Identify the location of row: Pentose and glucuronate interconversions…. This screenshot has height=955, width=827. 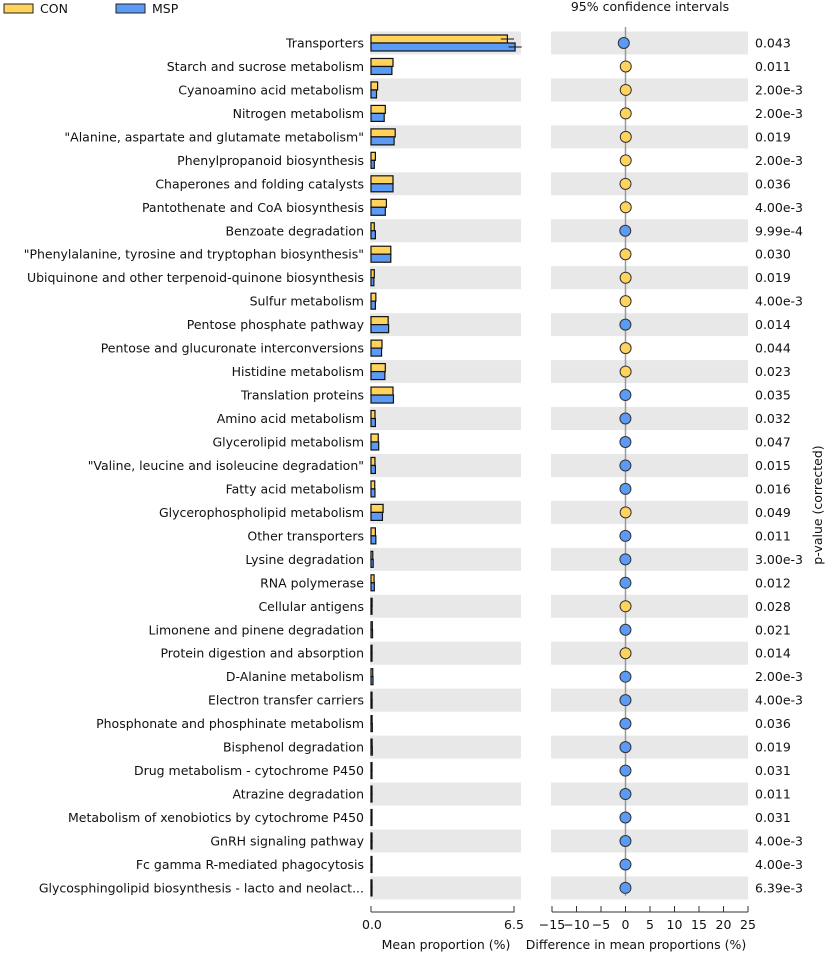
(446, 348).